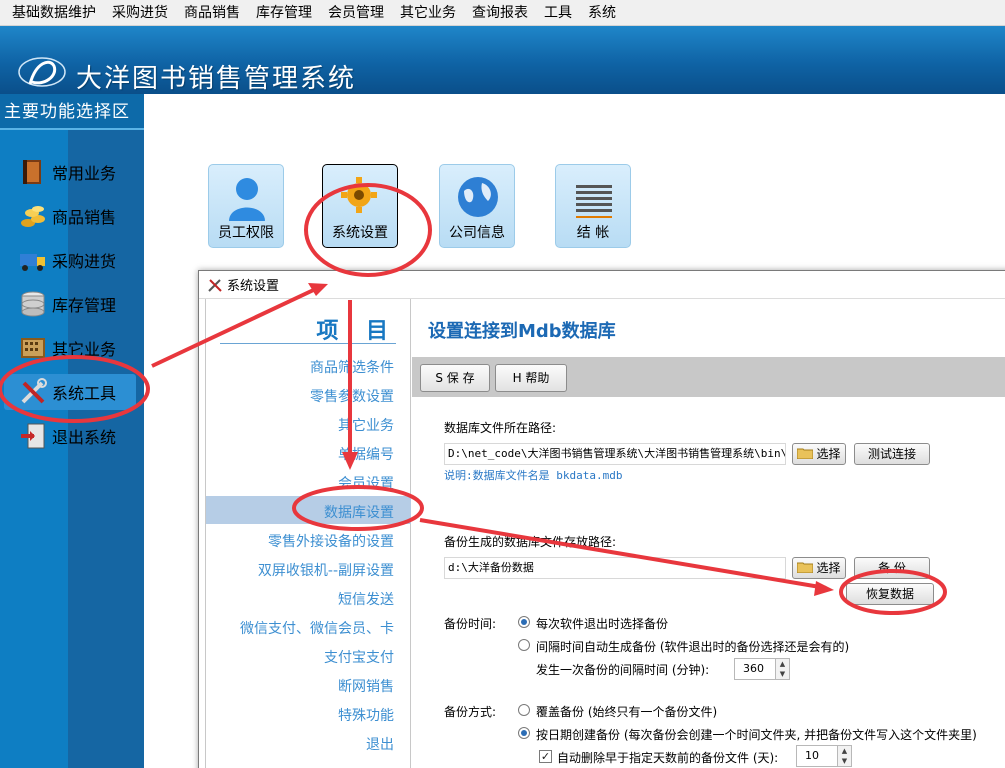 This screenshot has height=768, width=1005. Describe the element at coordinates (84, 305) in the screenshot. I see `sidebar-item-label: 库存管理` at that location.